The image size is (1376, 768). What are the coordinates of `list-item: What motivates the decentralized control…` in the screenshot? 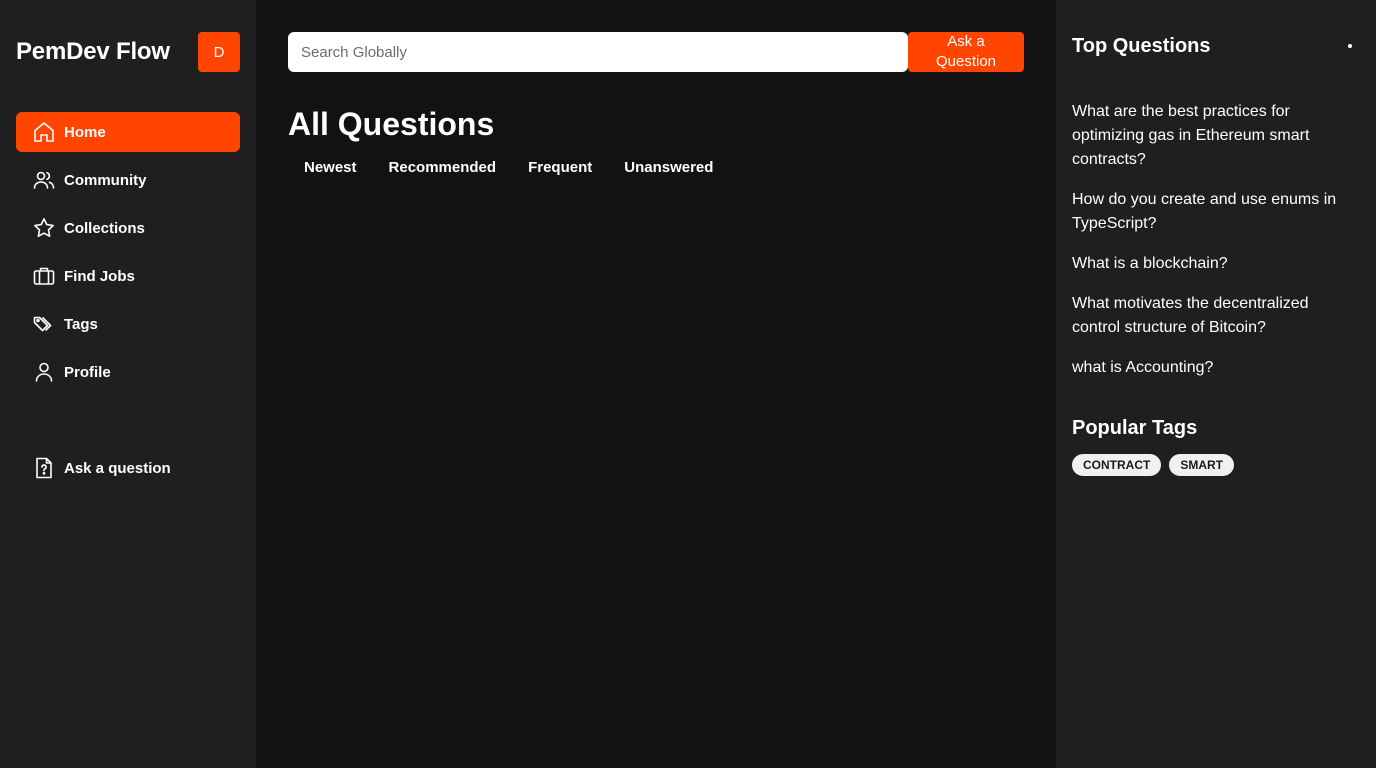 It's located at (1216, 316).